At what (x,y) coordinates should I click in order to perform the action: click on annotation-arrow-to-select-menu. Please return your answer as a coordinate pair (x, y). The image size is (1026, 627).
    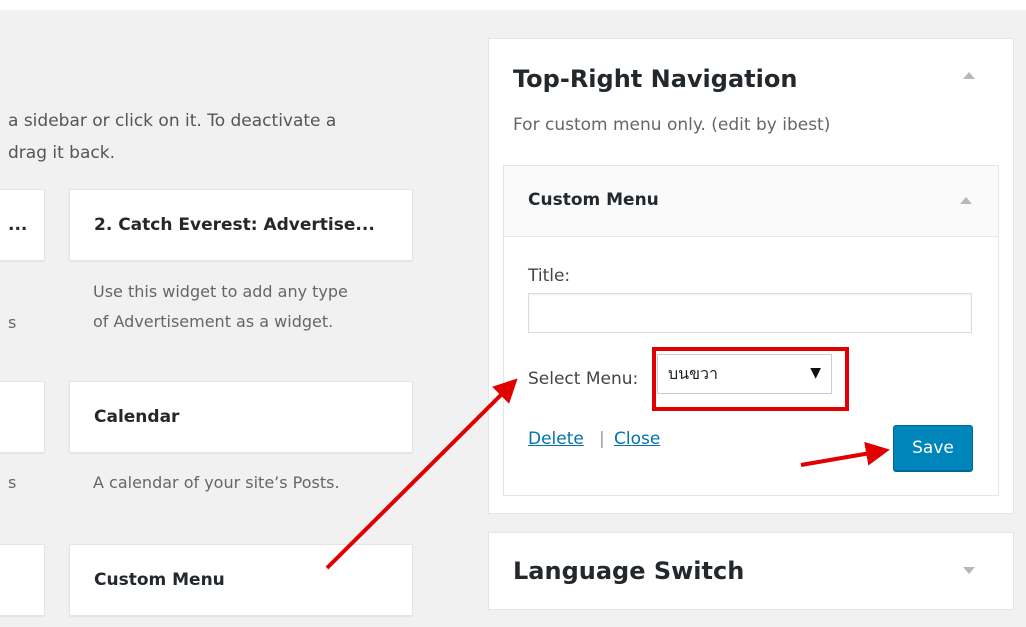
    Looking at the image, I should click on (421, 474).